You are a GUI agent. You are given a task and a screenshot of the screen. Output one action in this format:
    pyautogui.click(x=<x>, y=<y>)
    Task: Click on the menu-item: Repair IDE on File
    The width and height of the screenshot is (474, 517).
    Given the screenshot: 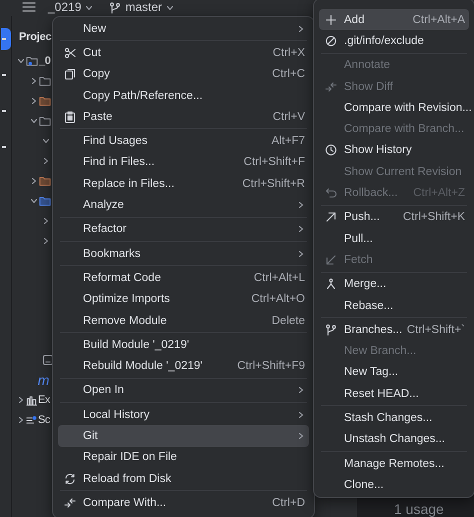 What is the action you would take?
    pyautogui.click(x=183, y=457)
    